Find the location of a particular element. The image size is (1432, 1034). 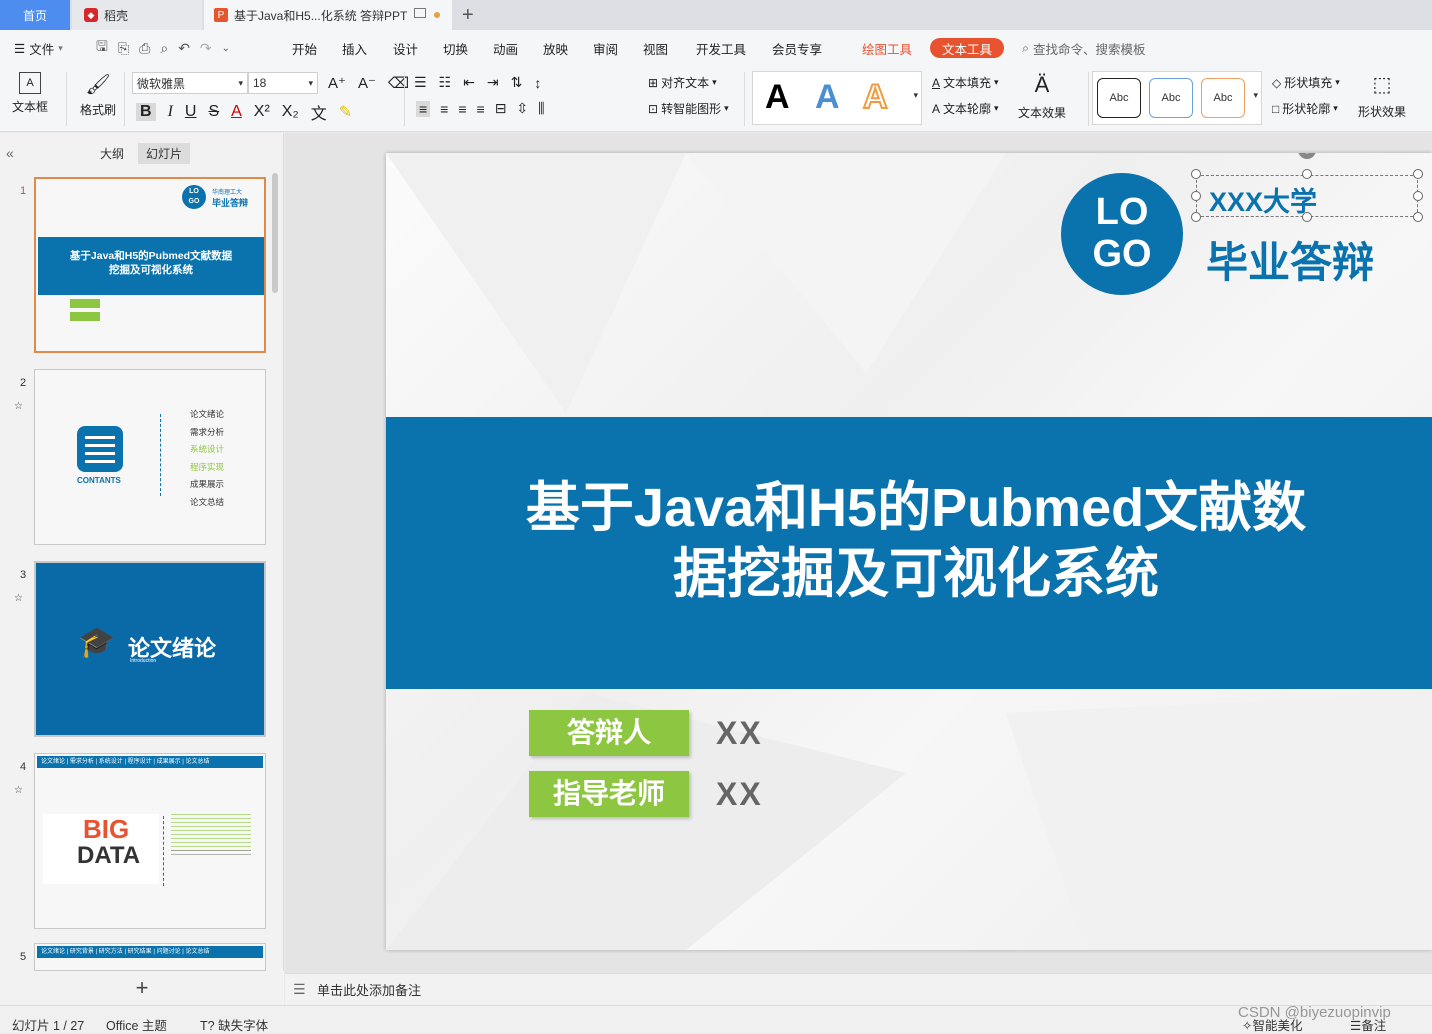

text-style-orange-outline: A is located at coordinates (875, 97).